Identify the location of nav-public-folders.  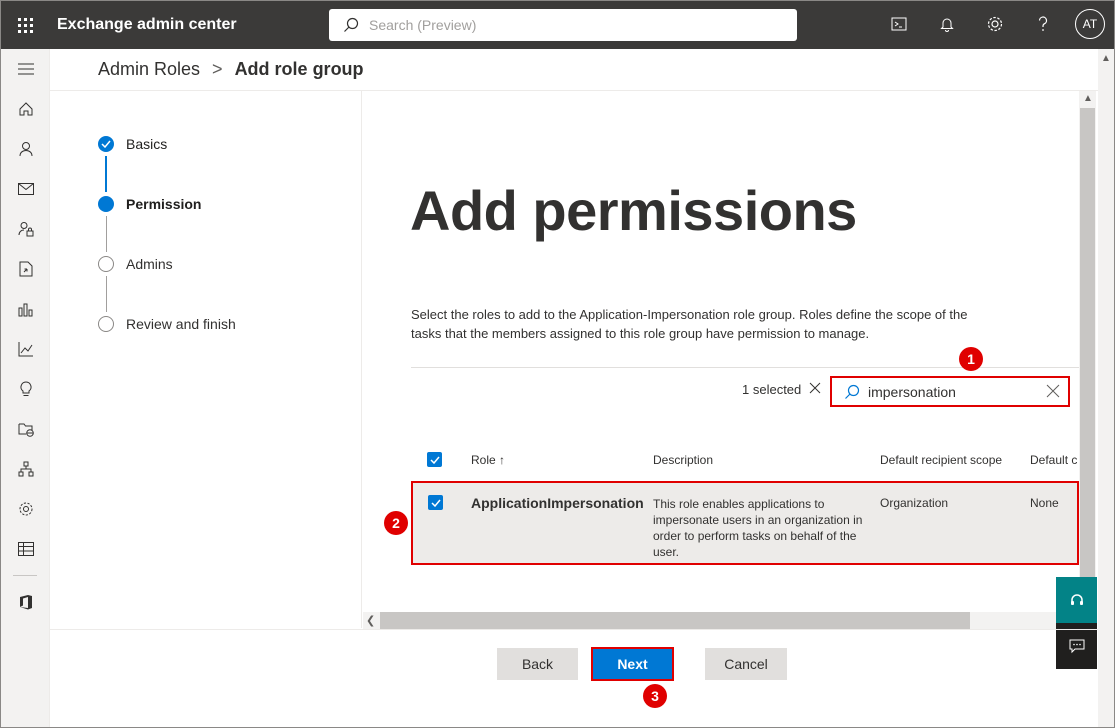
(25, 429).